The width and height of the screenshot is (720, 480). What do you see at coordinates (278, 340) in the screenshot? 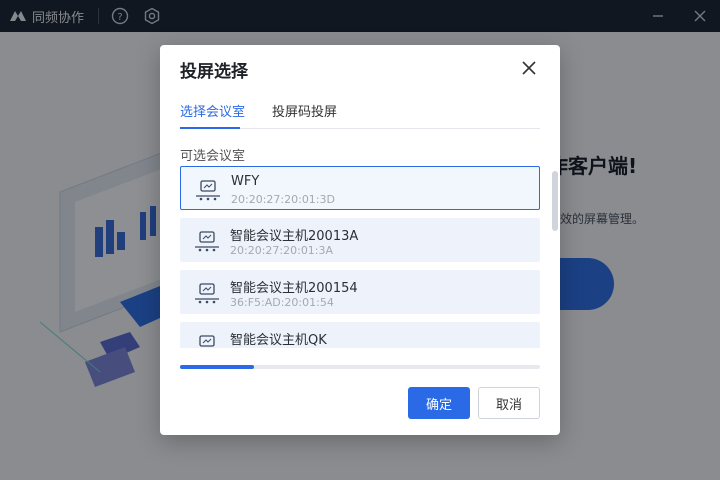
I see `room-name: 智能会议主机QK` at bounding box center [278, 340].